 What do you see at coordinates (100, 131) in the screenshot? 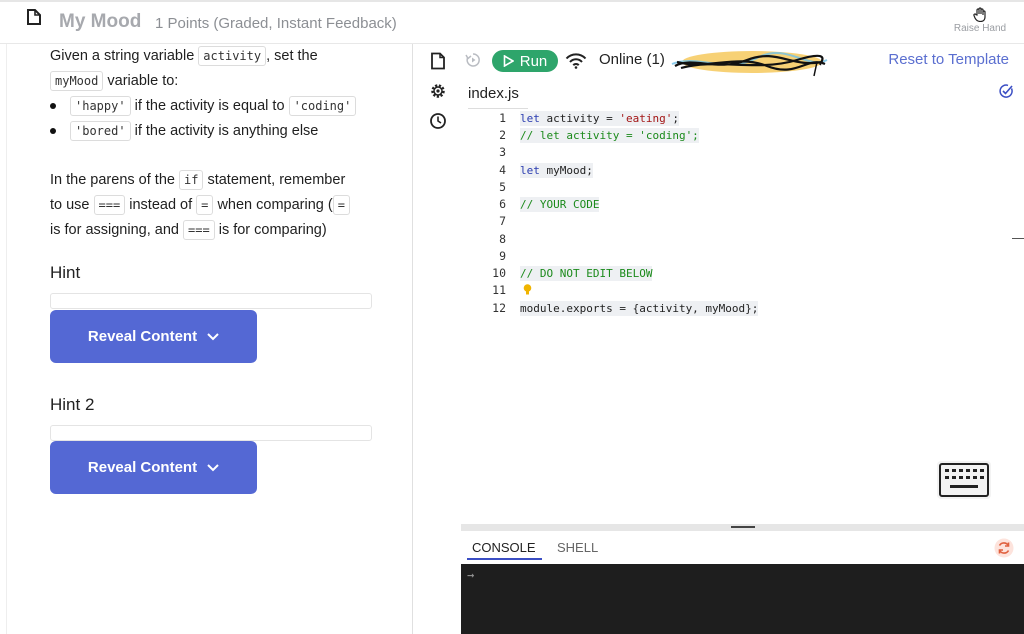
I see `code-bored: 'bored'` at bounding box center [100, 131].